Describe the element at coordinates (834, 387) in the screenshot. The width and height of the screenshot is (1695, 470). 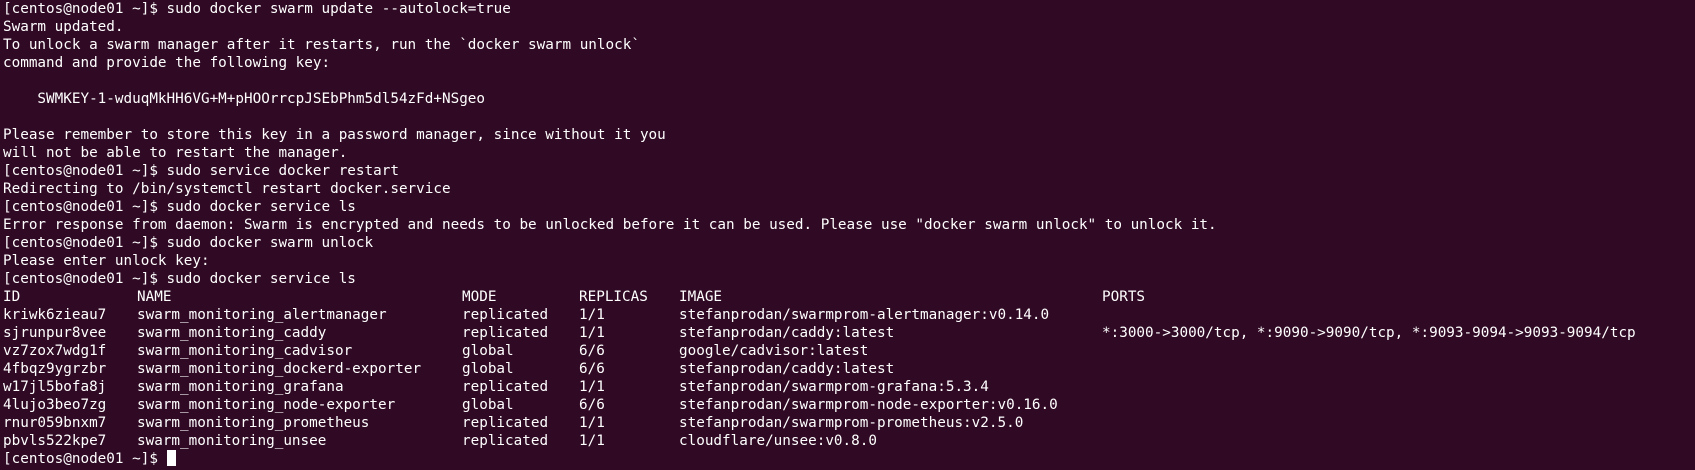
I see `service-image: stefanprodan/swarmprom-grafana:5.3.4` at that location.